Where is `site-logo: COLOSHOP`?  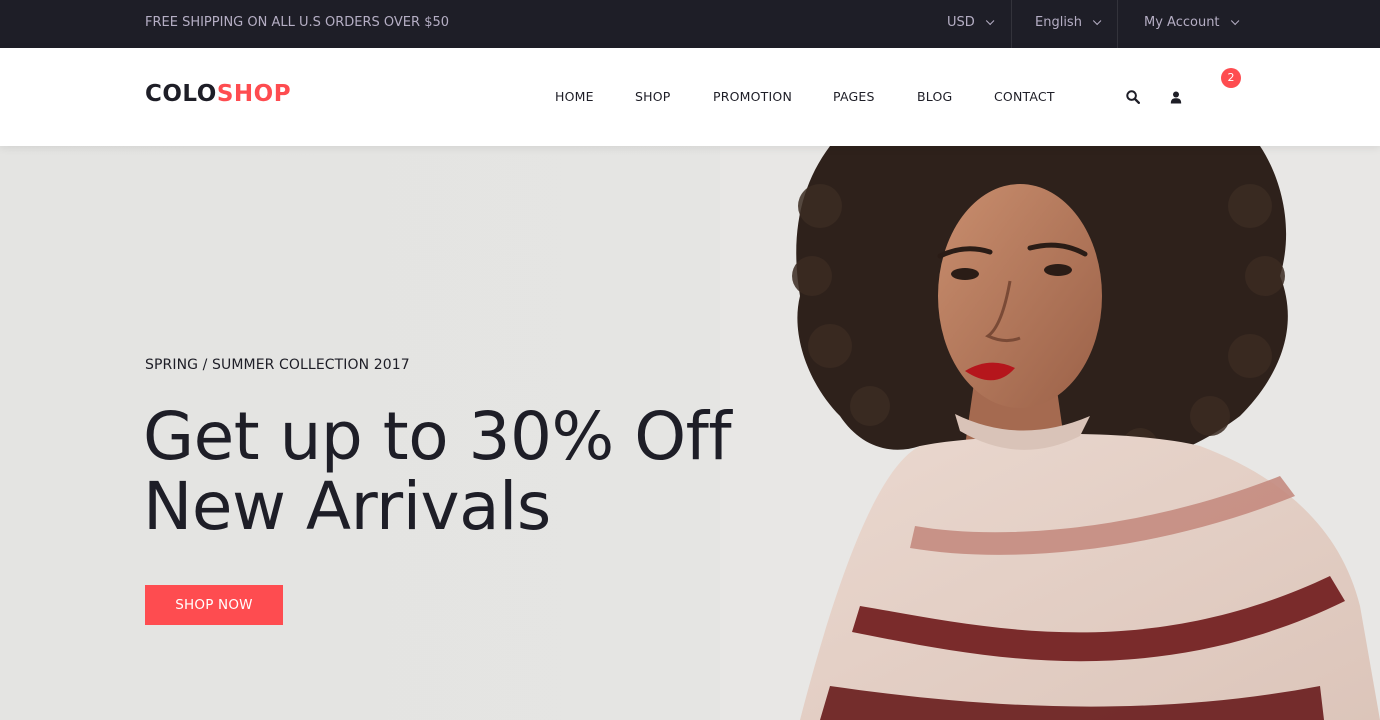
site-logo: COLOSHOP is located at coordinates (218, 94).